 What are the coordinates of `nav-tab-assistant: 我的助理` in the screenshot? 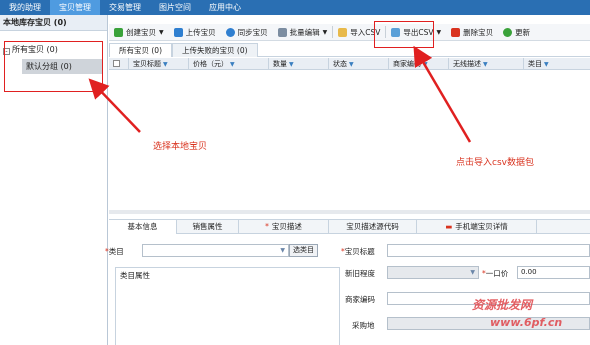 It's located at (25, 7).